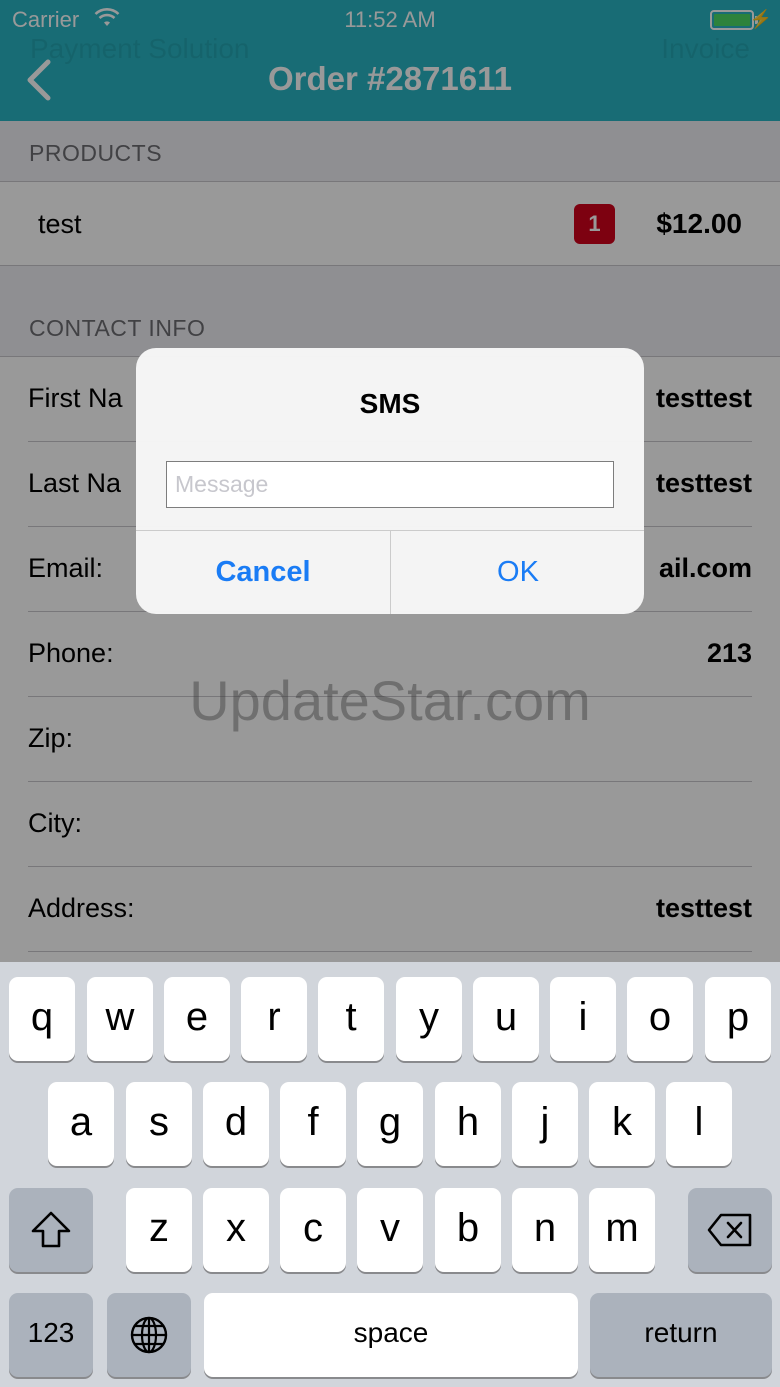  Describe the element at coordinates (622, 1230) in the screenshot. I see `key-m: m` at that location.